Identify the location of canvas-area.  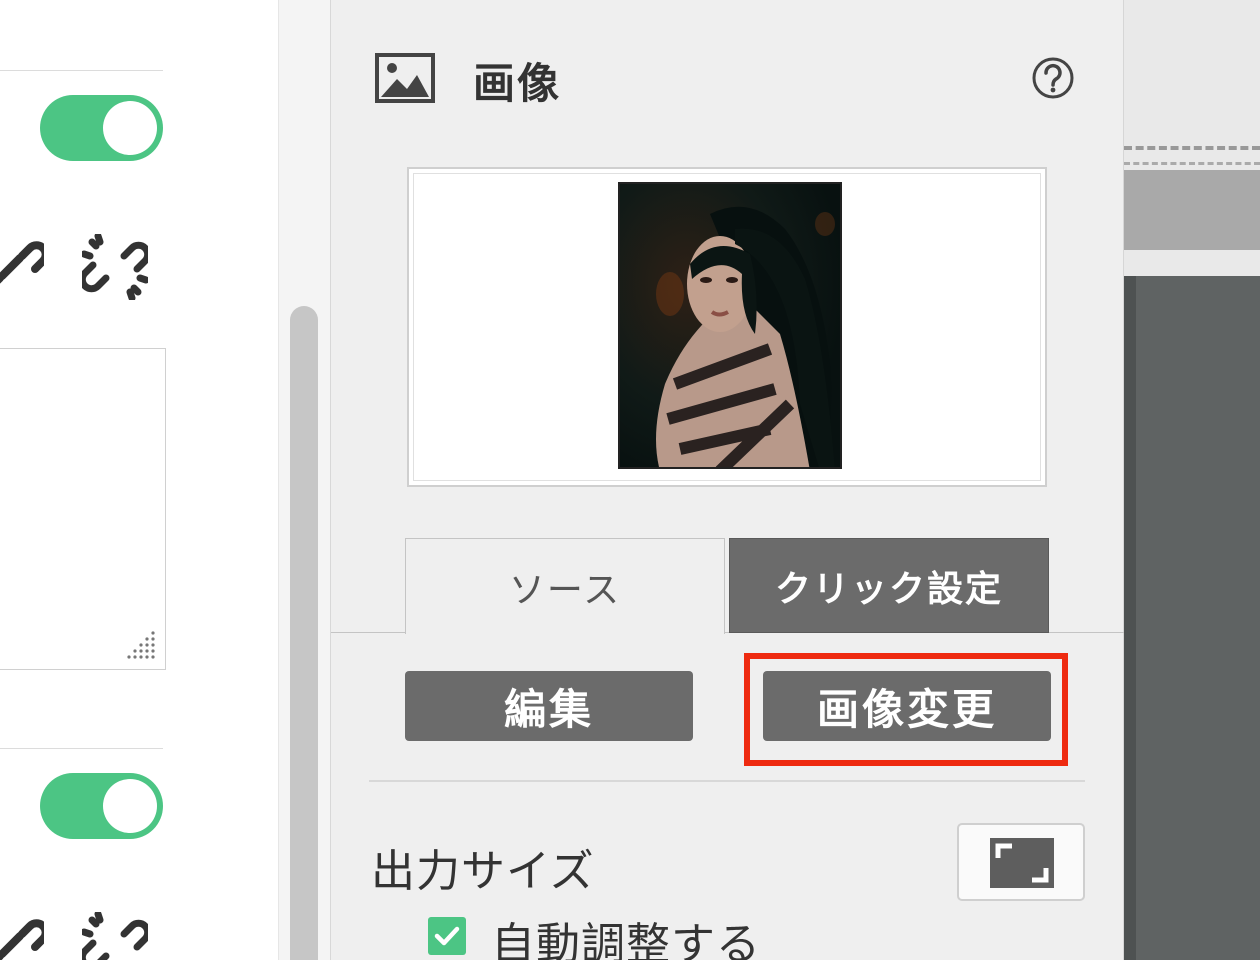
(1192, 480).